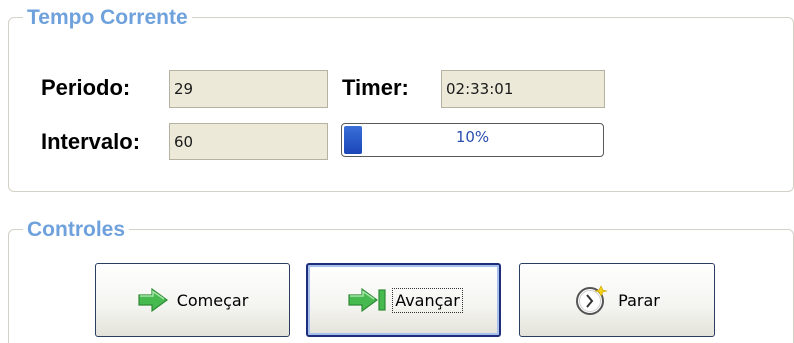 The width and height of the screenshot is (794, 343). What do you see at coordinates (592, 300) in the screenshot?
I see `clock-icon` at bounding box center [592, 300].